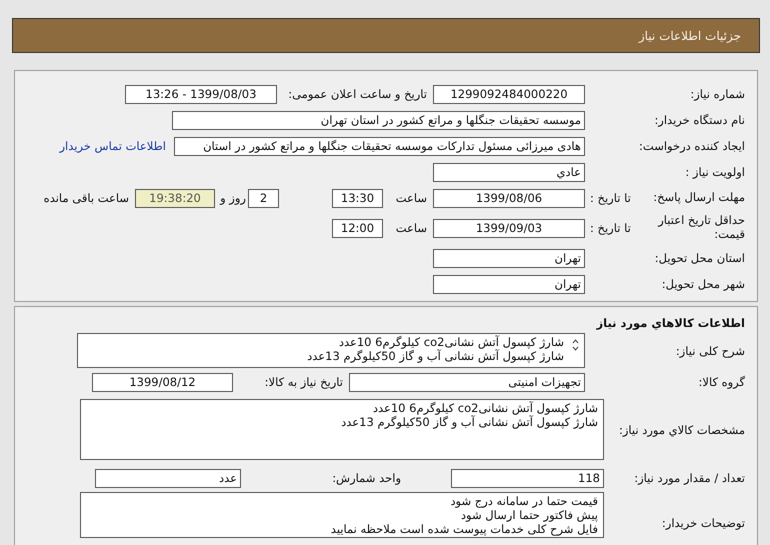  I want to click on field-label: شهر محل تحویل:, so click(702, 284).